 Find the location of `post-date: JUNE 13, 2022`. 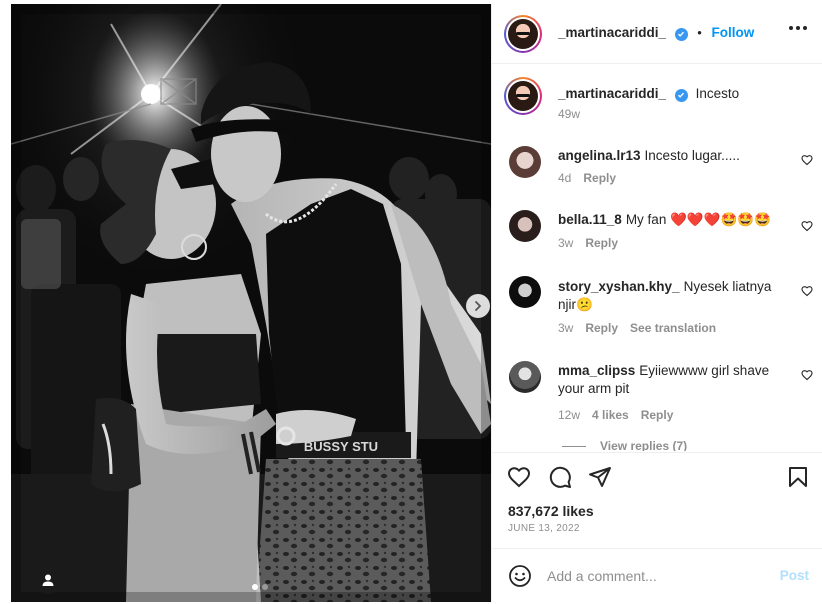

post-date: JUNE 13, 2022 is located at coordinates (544, 528).